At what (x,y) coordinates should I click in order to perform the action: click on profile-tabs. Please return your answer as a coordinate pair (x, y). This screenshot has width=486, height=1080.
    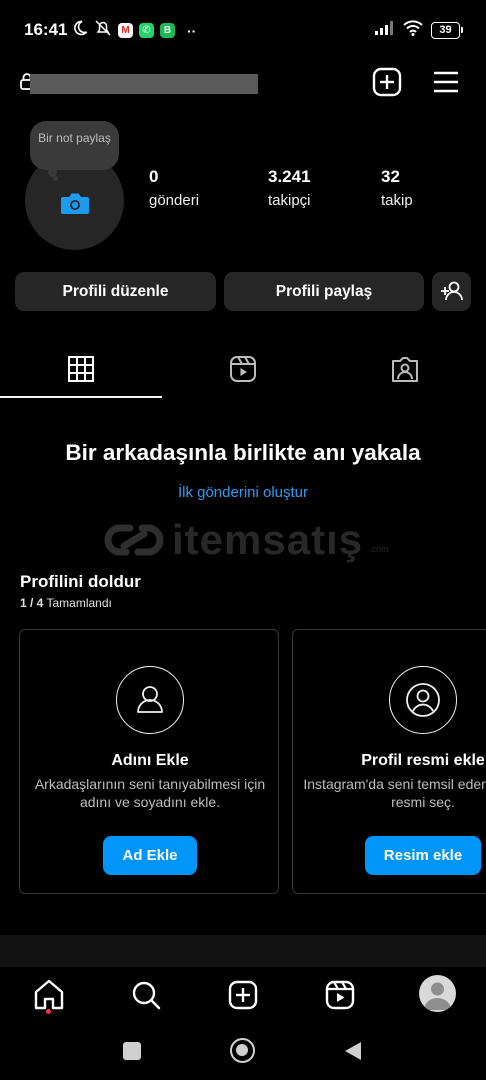
    Looking at the image, I should click on (243, 369).